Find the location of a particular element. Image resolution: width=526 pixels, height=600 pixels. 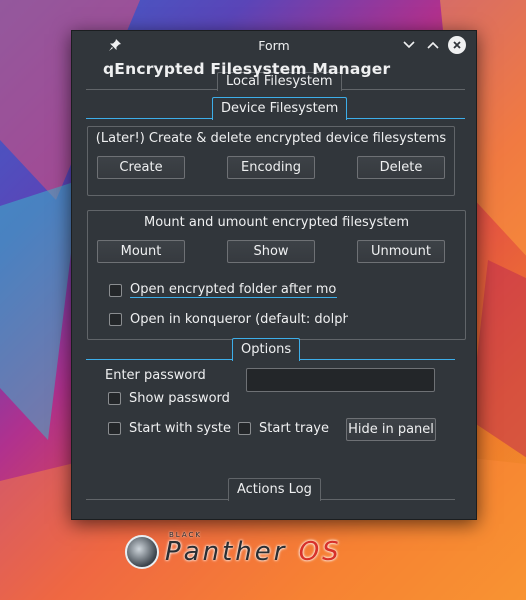

logo-os: OS is located at coordinates (320, 552).